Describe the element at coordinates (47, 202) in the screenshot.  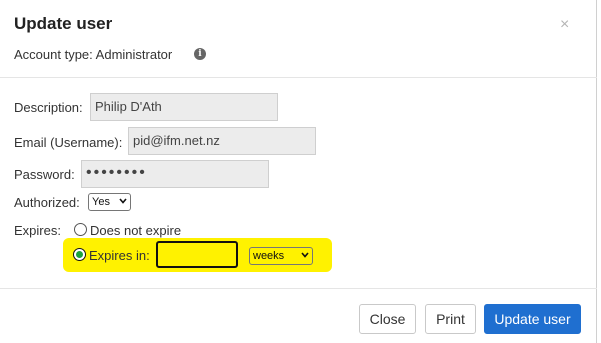
I see `authorized-label: Authorized:` at that location.